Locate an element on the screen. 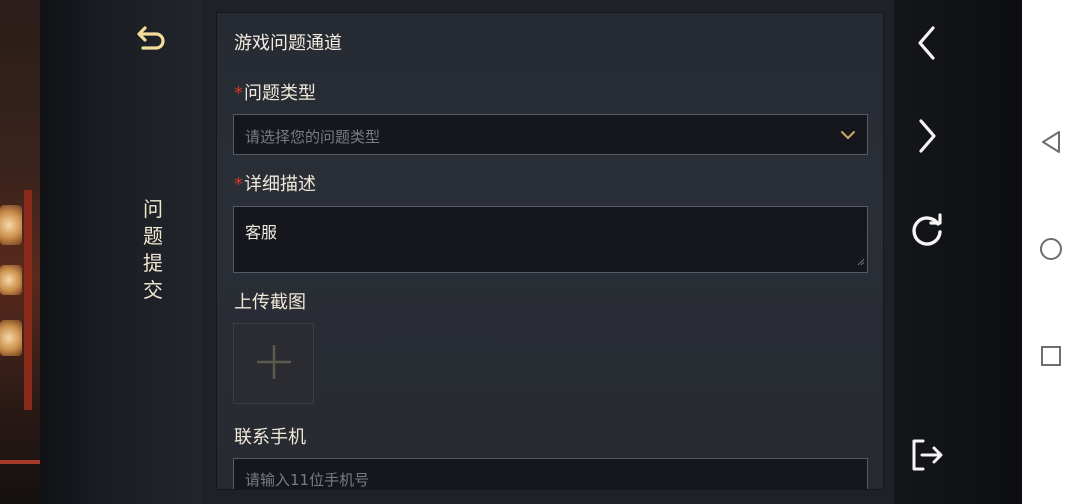  issue-type-label-text: 问题类型 is located at coordinates (280, 93).